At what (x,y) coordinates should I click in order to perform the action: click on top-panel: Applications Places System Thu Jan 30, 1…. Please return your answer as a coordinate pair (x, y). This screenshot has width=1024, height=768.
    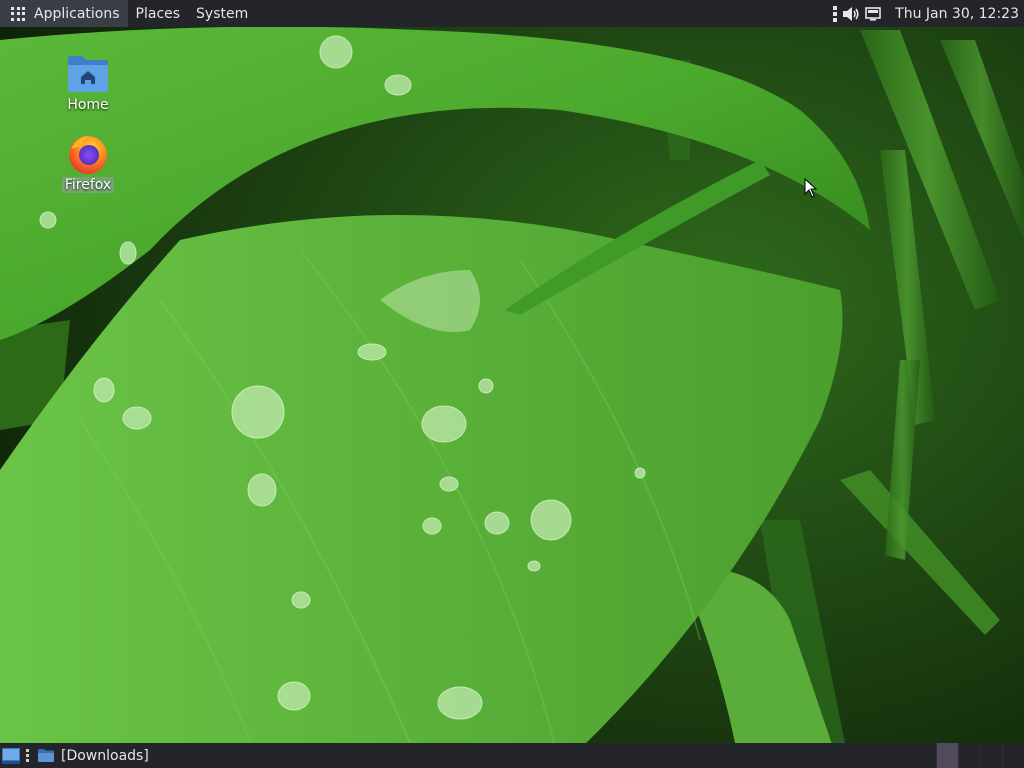
    Looking at the image, I should click on (512, 13).